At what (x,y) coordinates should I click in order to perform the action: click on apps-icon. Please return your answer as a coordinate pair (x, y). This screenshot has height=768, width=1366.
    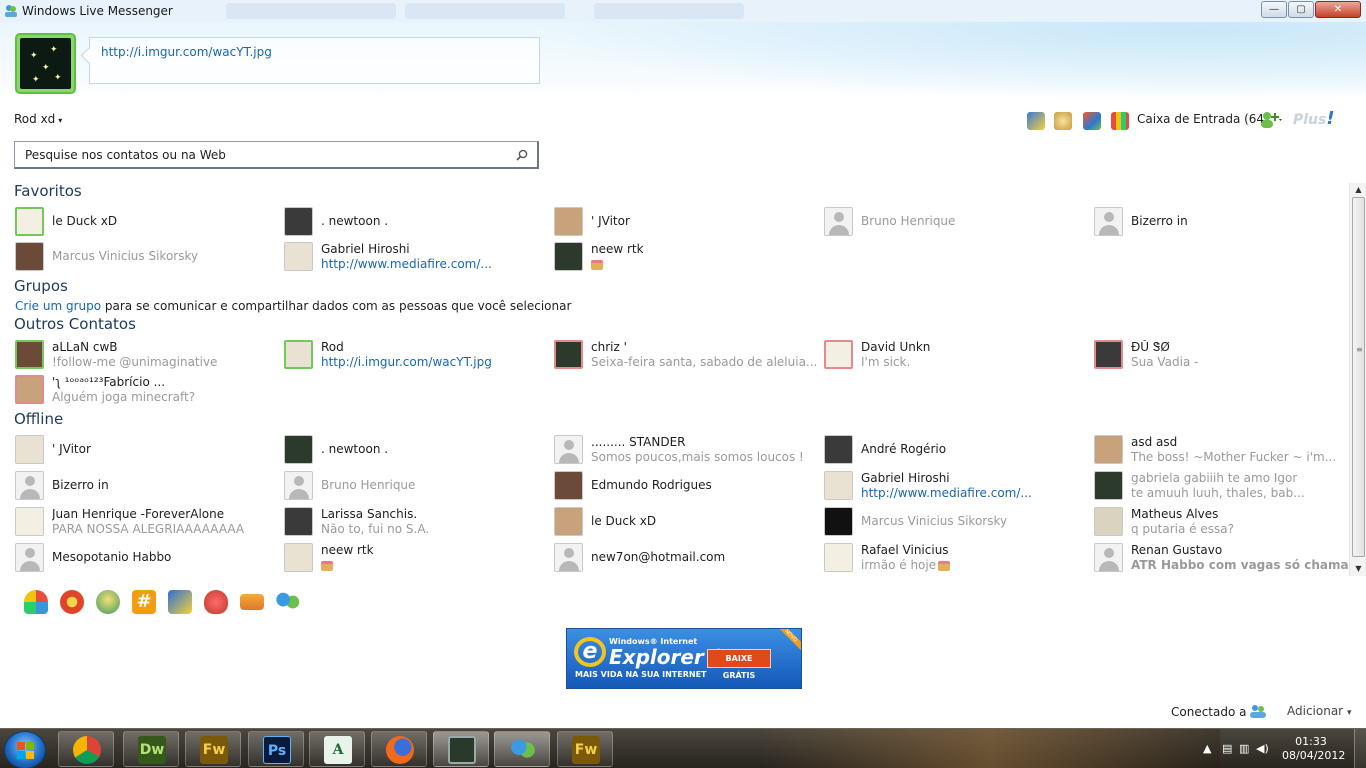
    Looking at the image, I should click on (1120, 121).